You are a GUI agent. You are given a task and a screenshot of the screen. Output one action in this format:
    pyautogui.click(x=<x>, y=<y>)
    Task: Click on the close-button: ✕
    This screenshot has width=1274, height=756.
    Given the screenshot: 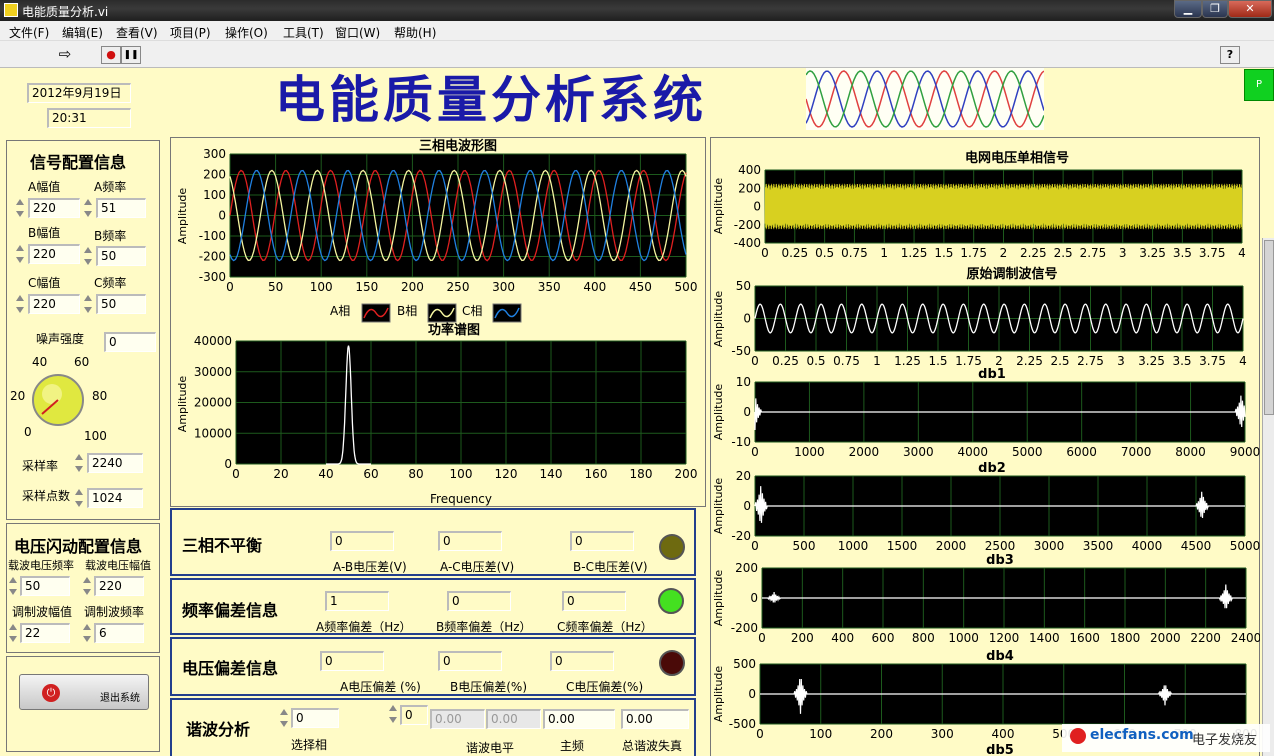 What is the action you would take?
    pyautogui.click(x=1250, y=9)
    